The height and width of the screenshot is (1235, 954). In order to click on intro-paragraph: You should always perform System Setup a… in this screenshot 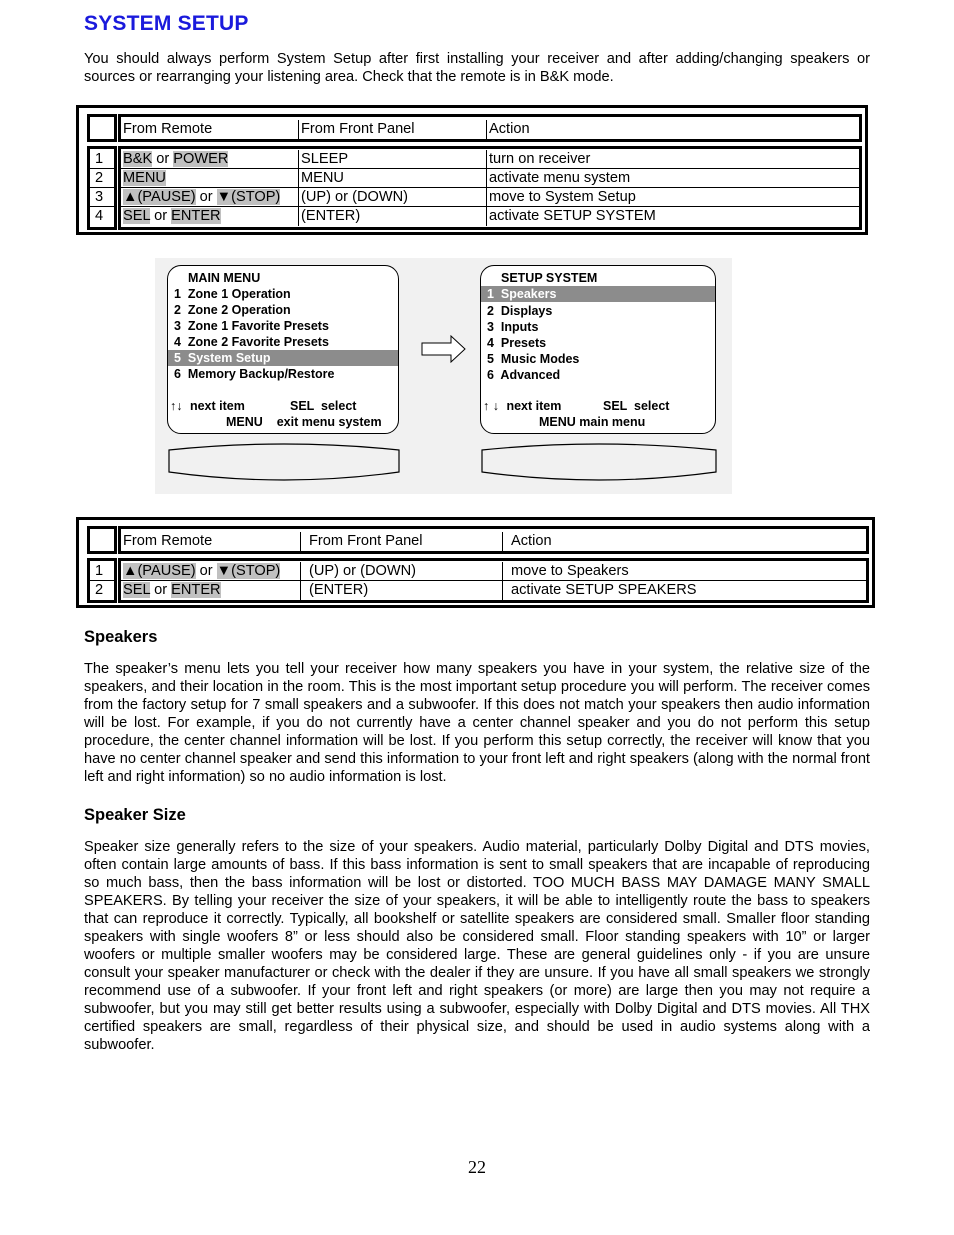, I will do `click(477, 68)`.